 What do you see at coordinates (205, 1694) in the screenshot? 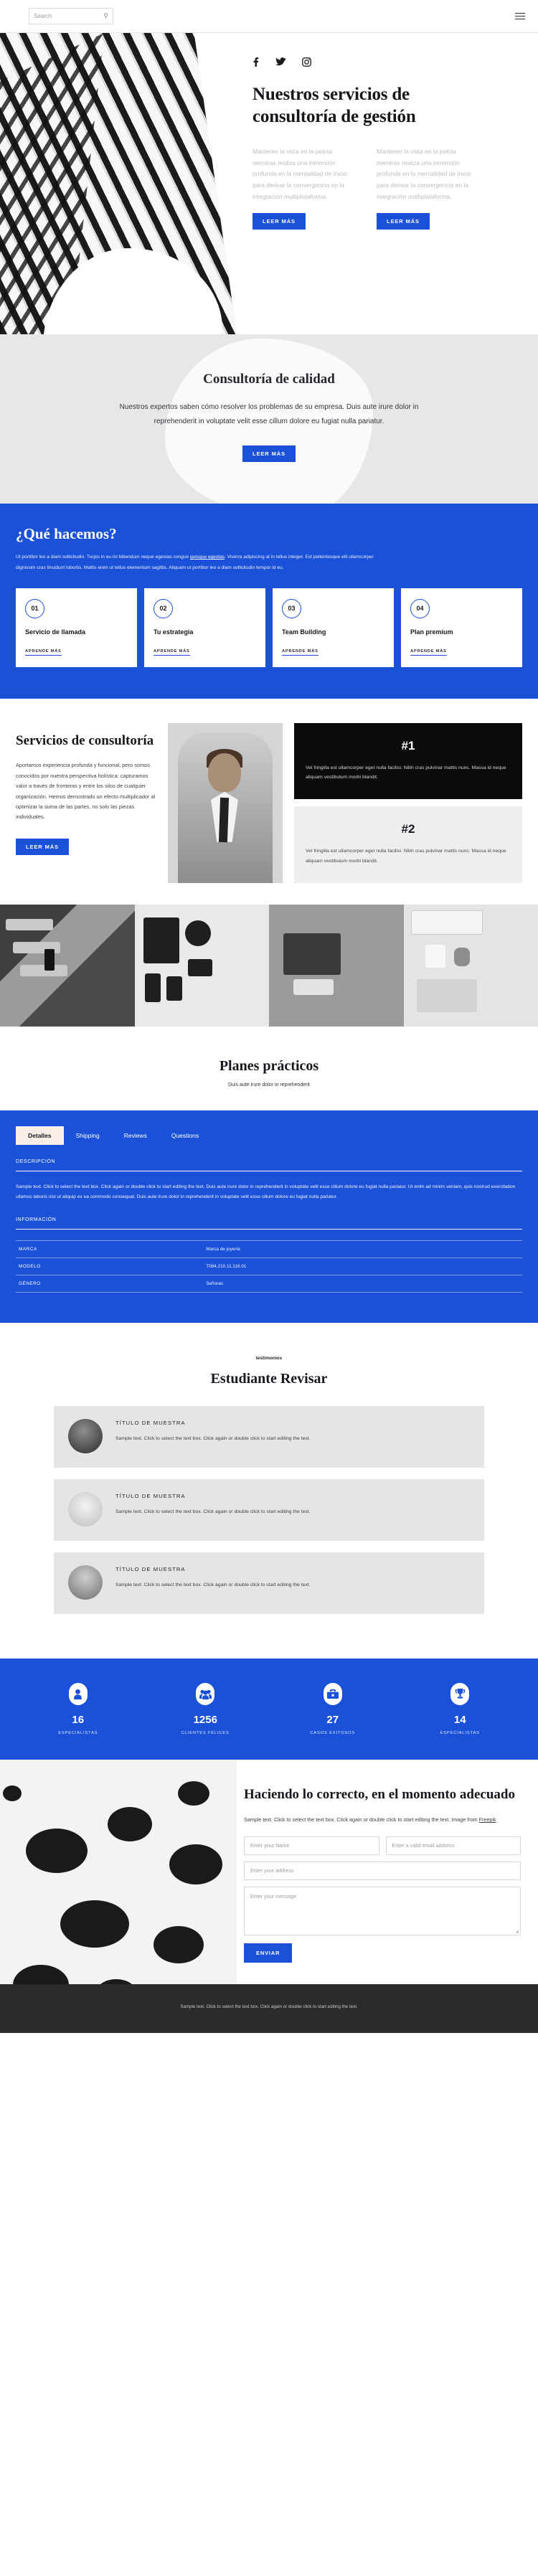
I see `group-icon` at bounding box center [205, 1694].